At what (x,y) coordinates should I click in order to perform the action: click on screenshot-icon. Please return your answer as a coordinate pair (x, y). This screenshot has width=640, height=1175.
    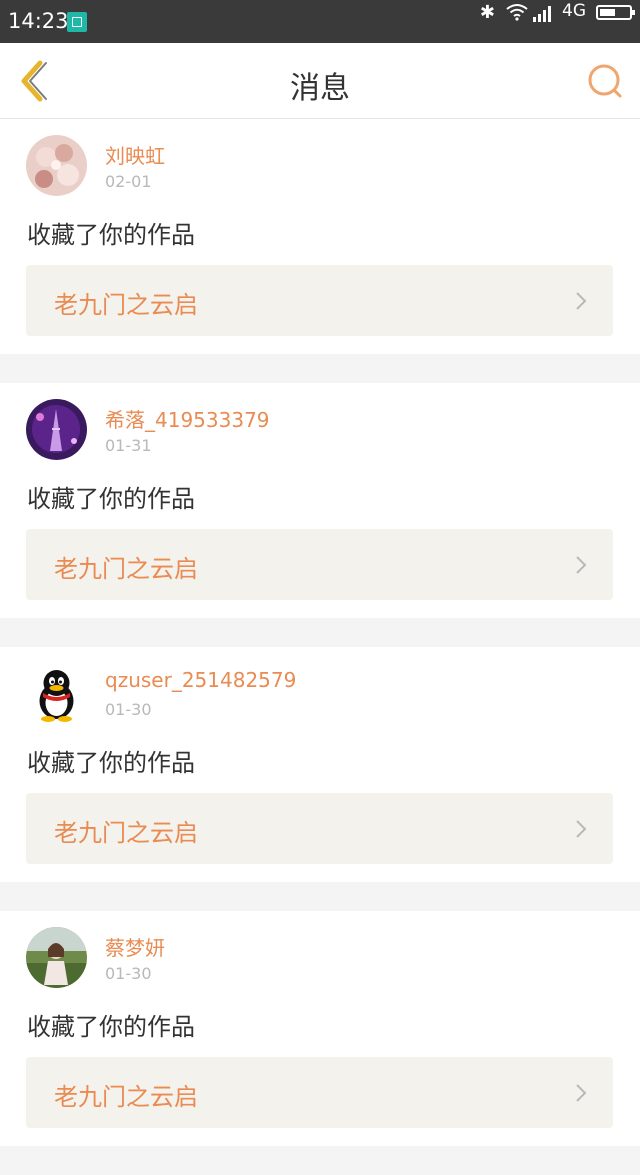
    Looking at the image, I should click on (77, 22).